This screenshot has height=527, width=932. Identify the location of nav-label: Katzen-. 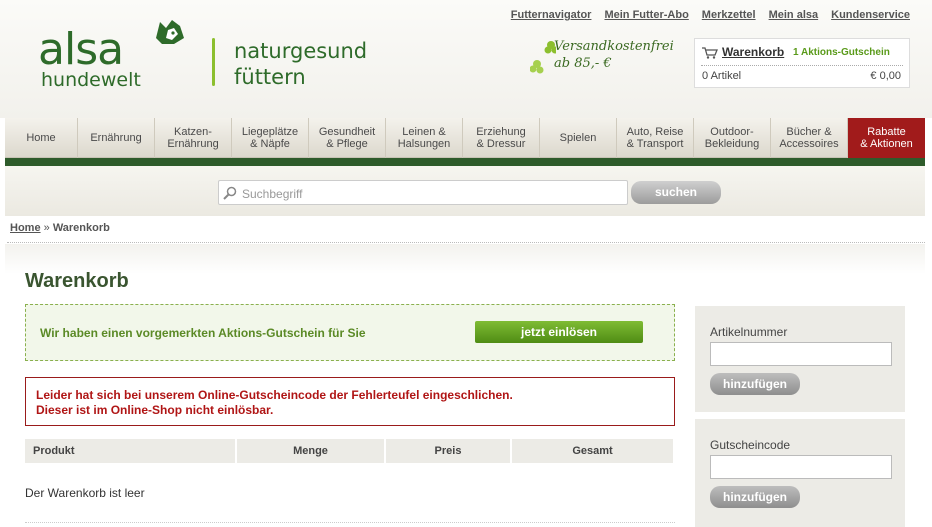
(193, 132).